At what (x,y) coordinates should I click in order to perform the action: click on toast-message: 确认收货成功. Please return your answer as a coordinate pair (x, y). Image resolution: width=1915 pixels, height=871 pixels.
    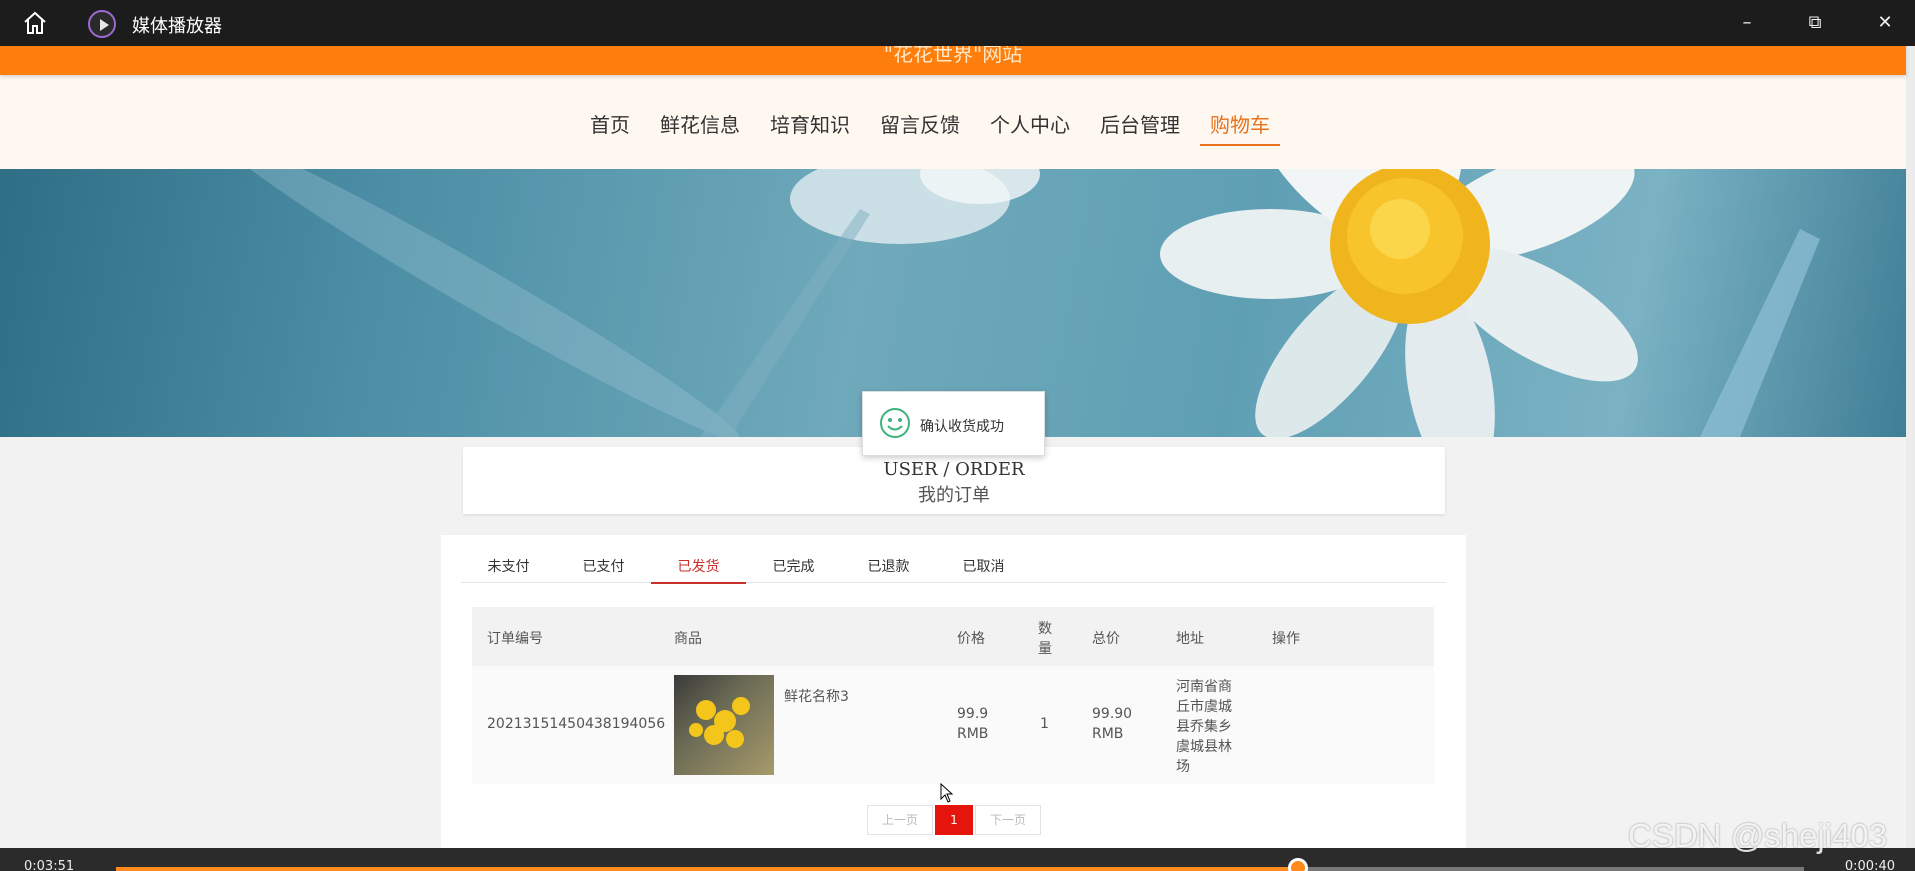
    Looking at the image, I should click on (953, 423).